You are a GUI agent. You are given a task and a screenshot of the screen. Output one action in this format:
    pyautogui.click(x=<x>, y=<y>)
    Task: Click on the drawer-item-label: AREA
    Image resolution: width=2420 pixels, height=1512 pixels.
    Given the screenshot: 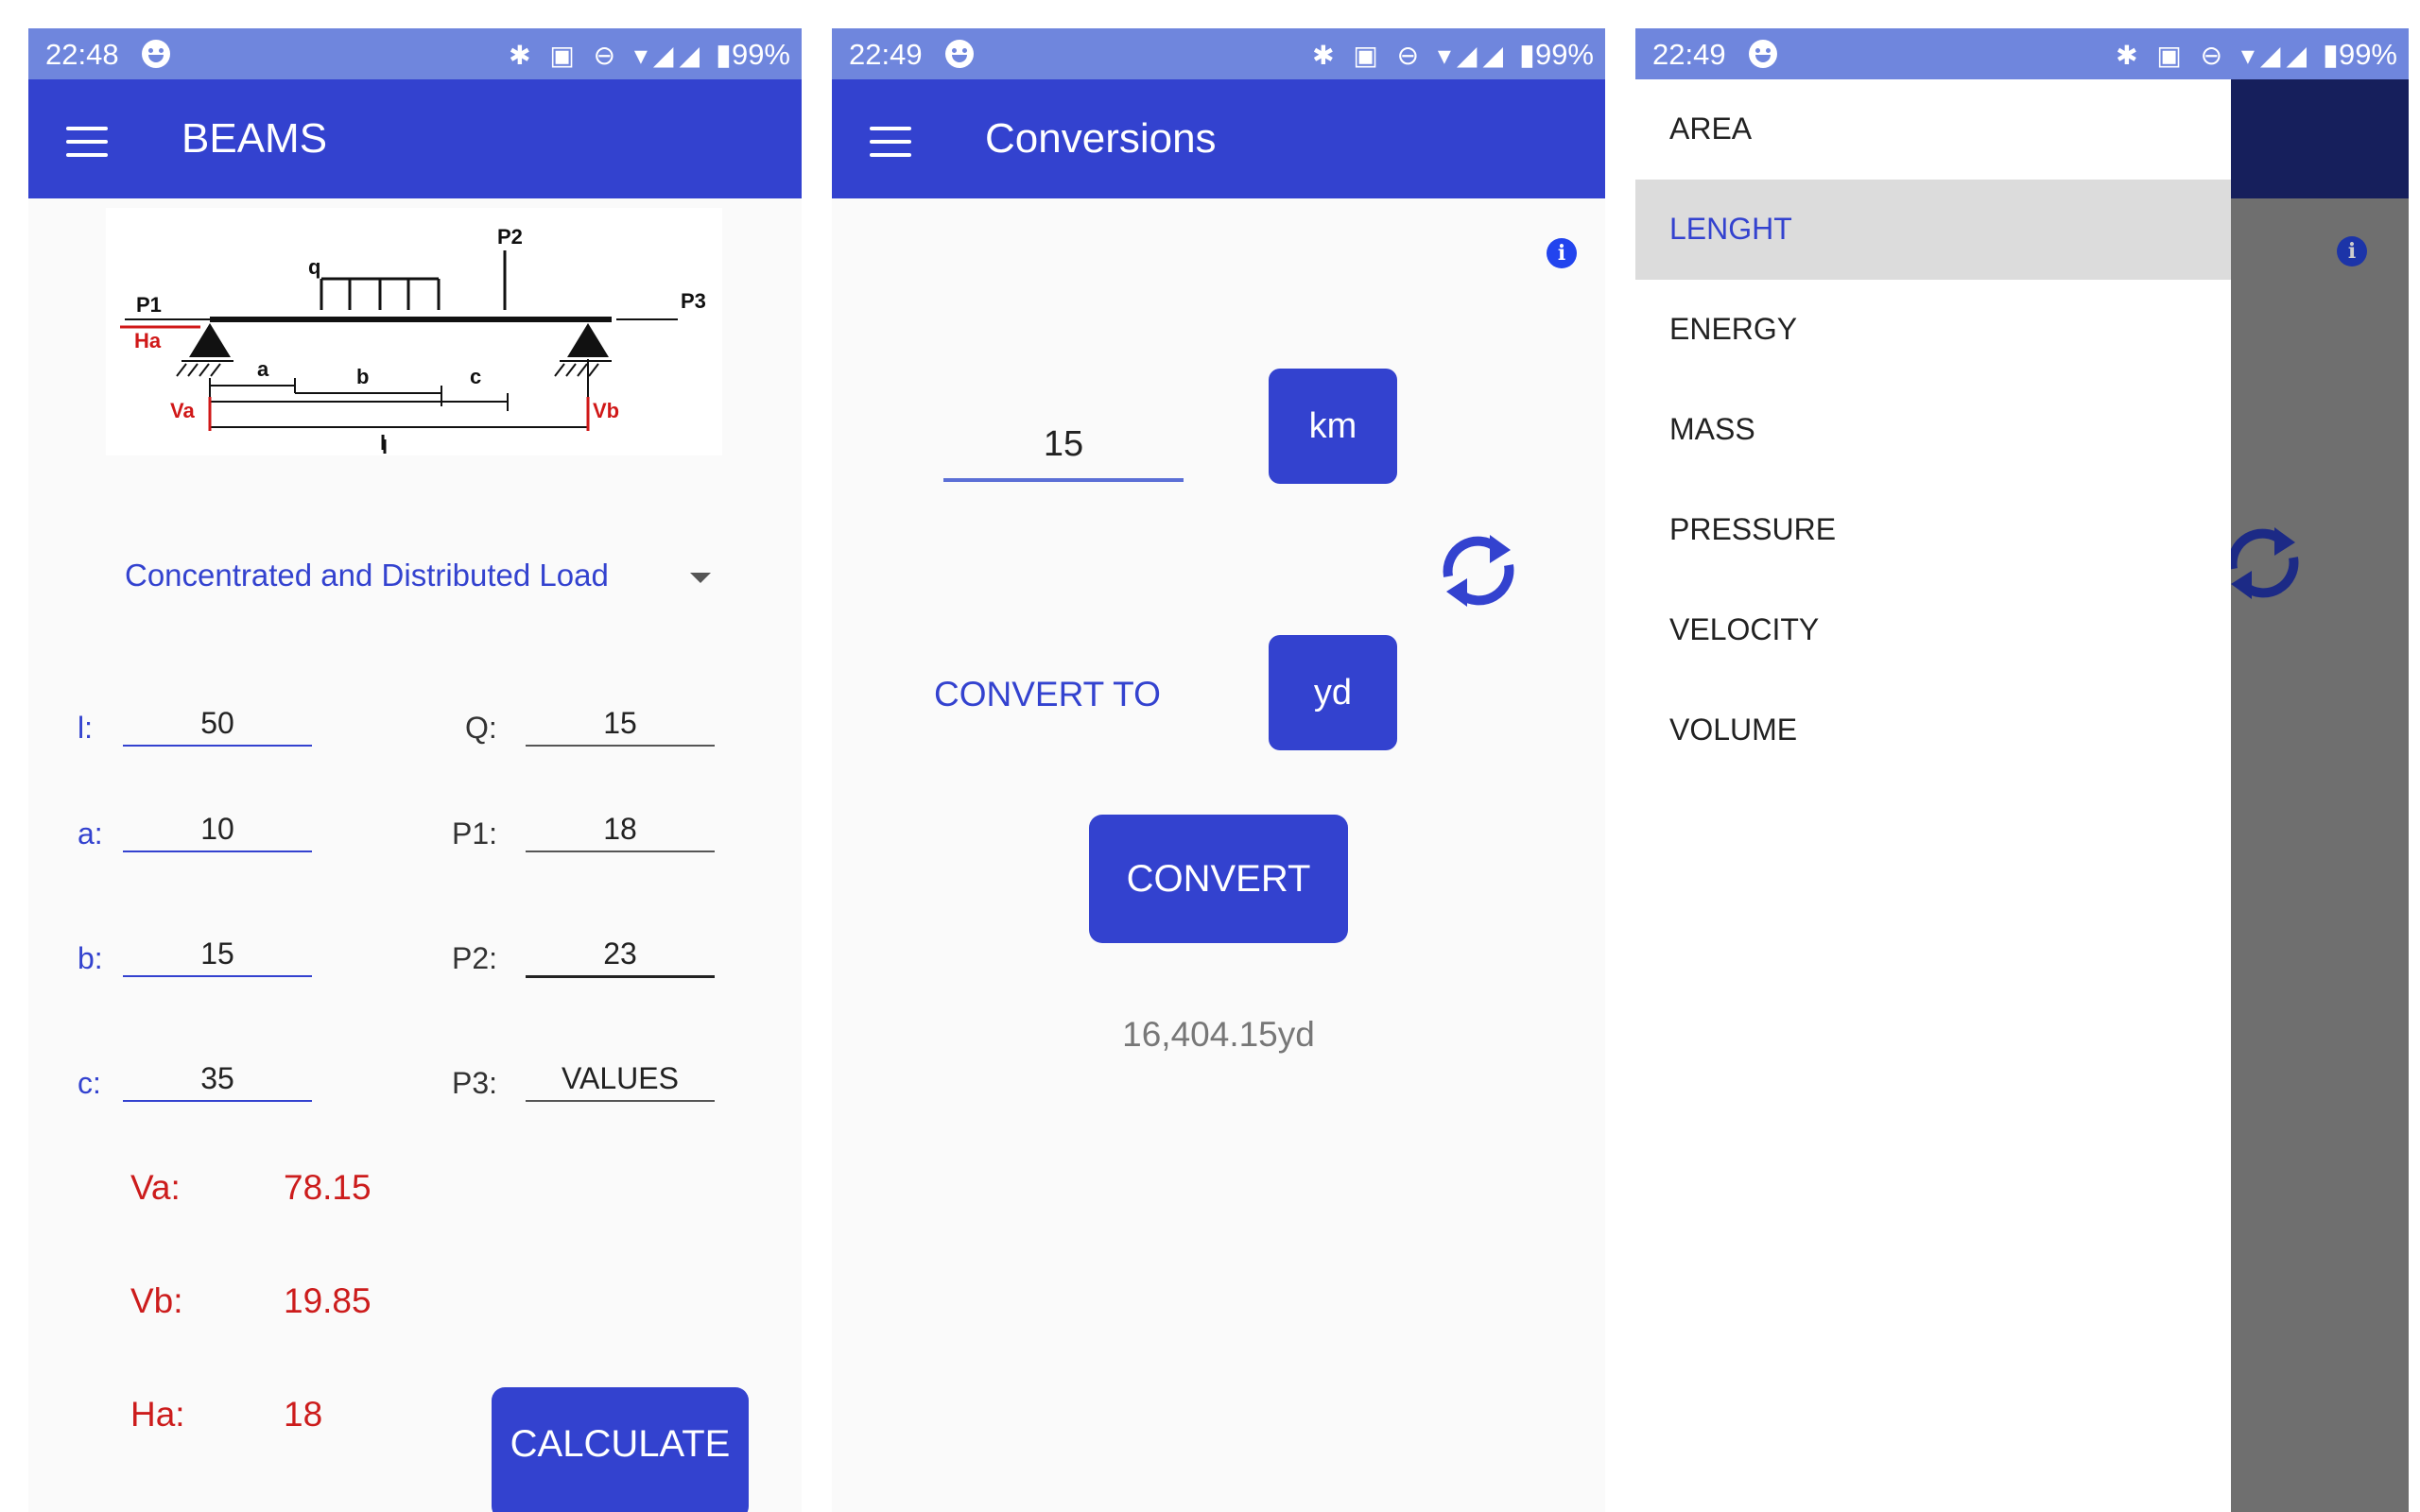 What is the action you would take?
    pyautogui.click(x=1711, y=129)
    